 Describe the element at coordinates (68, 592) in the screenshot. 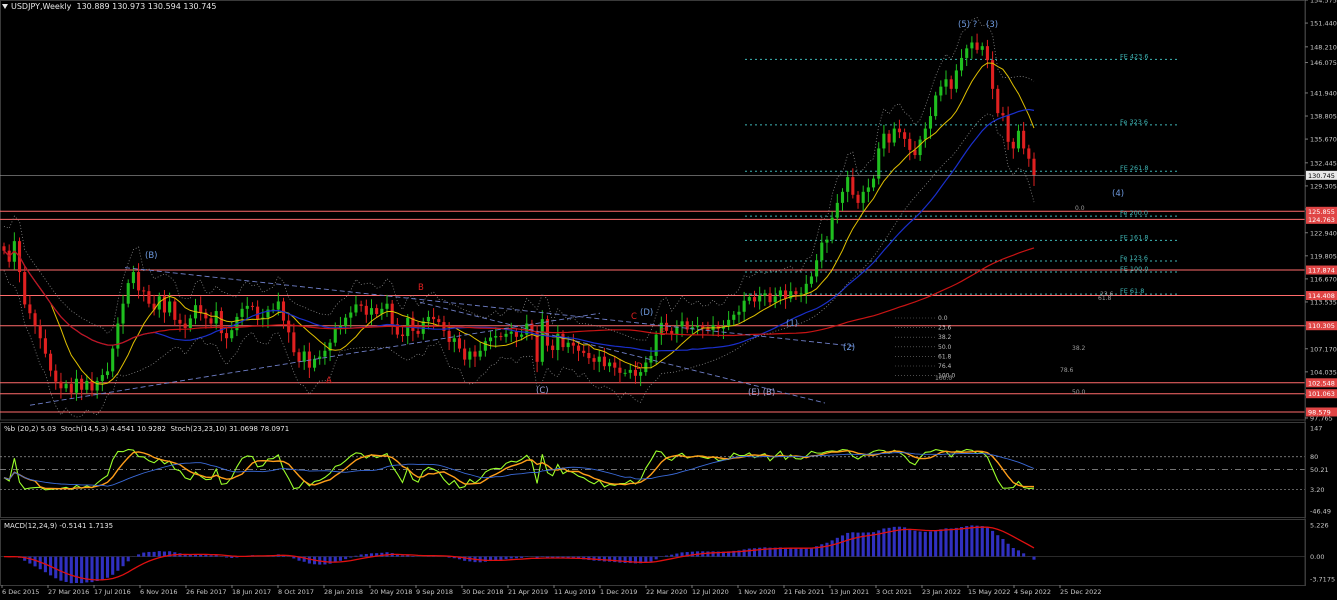

I see `time-tick-label: 27 Mar 2016` at that location.